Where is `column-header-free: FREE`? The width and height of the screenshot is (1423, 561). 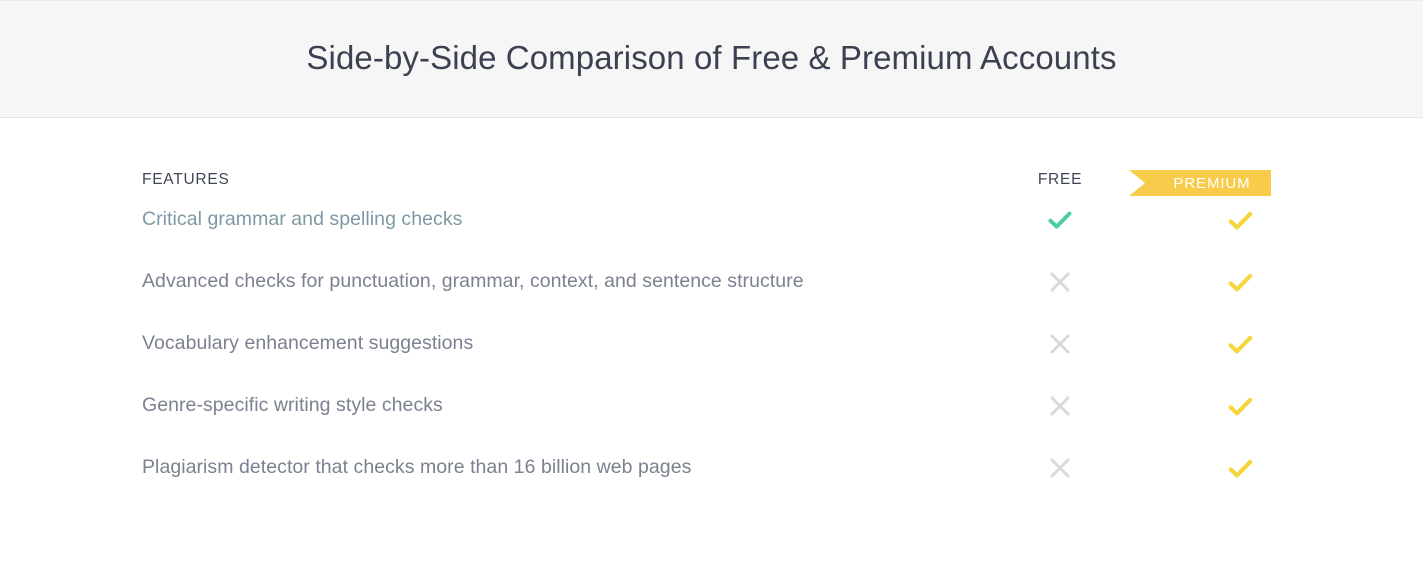
column-header-free: FREE is located at coordinates (1060, 179).